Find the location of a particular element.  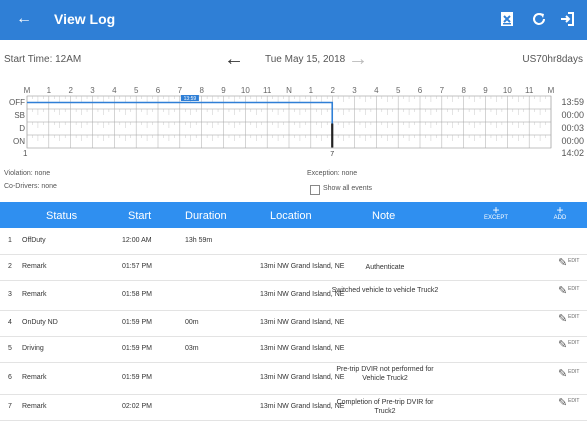

co-drivers-text: Co-Drivers: none is located at coordinates (30, 186).